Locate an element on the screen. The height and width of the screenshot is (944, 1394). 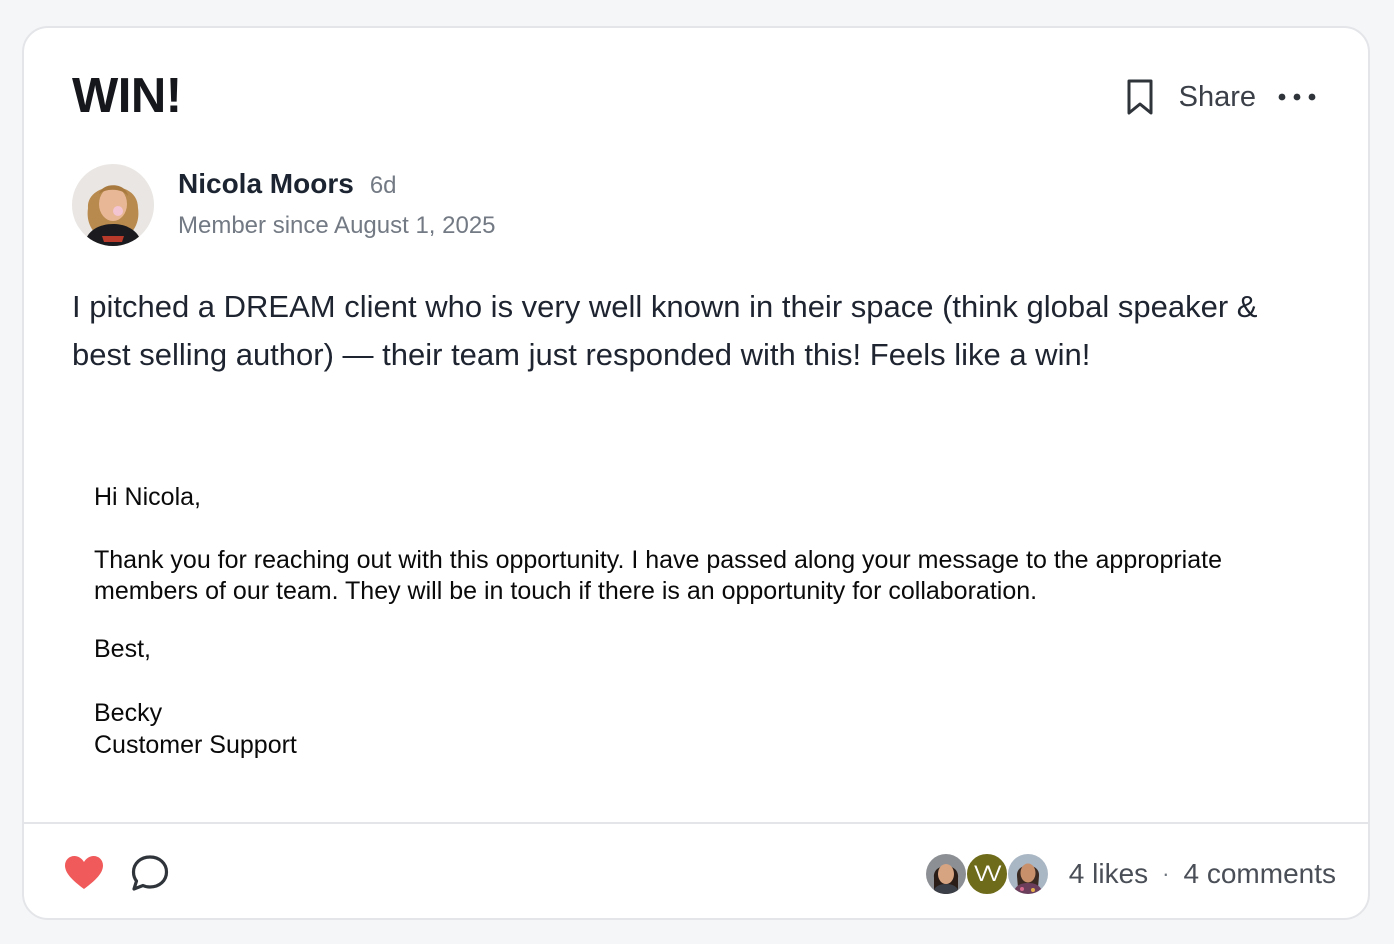
like-button is located at coordinates (84, 873).